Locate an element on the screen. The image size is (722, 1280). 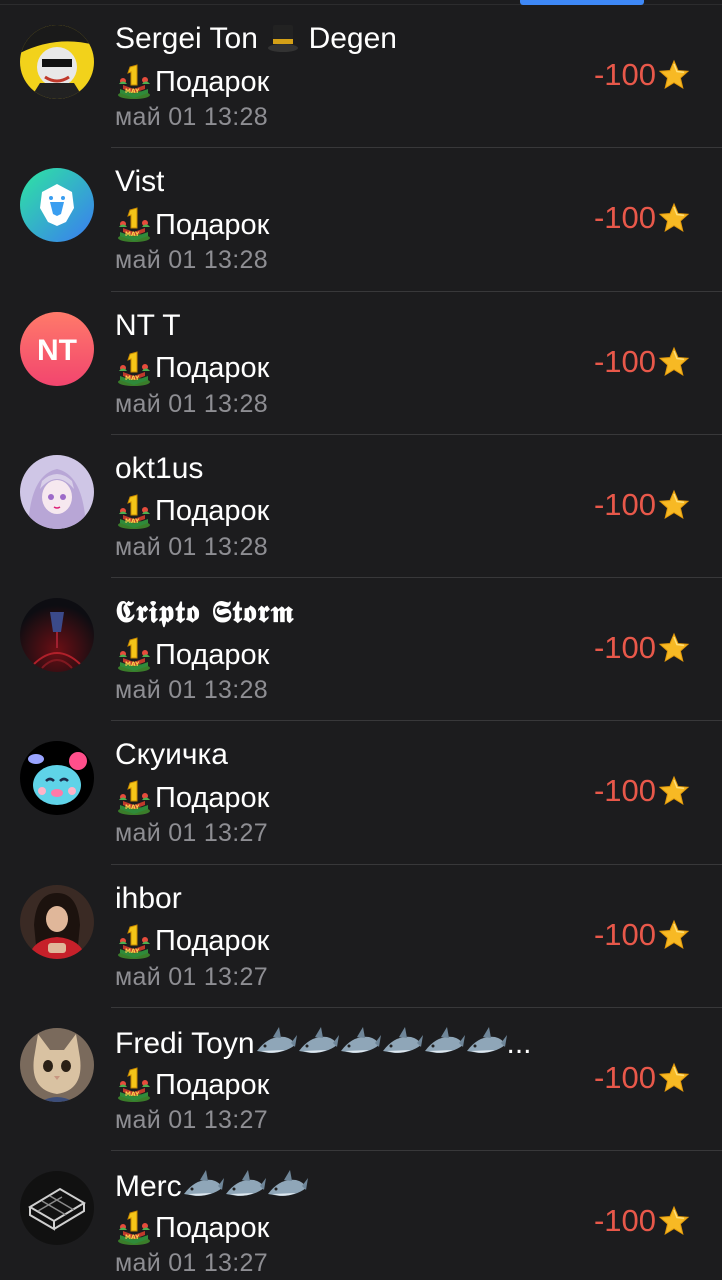
contact-name: Vist is located at coordinates (140, 182).